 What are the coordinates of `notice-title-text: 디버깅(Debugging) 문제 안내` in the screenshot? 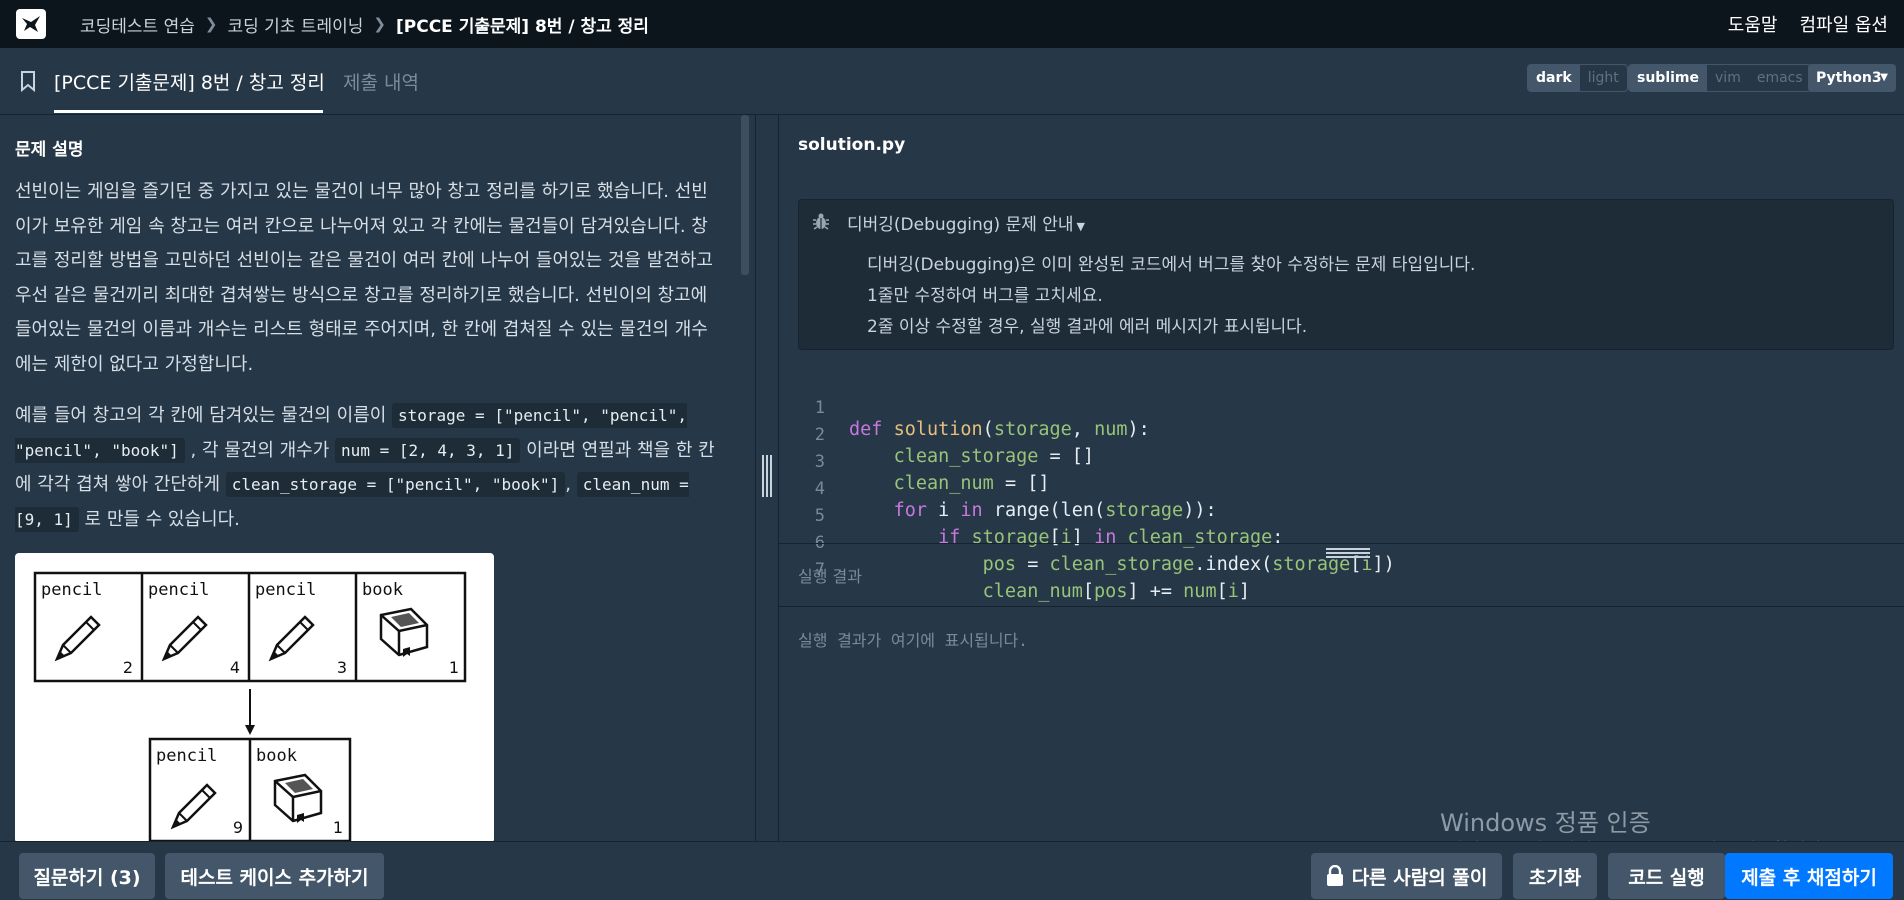 It's located at (960, 225).